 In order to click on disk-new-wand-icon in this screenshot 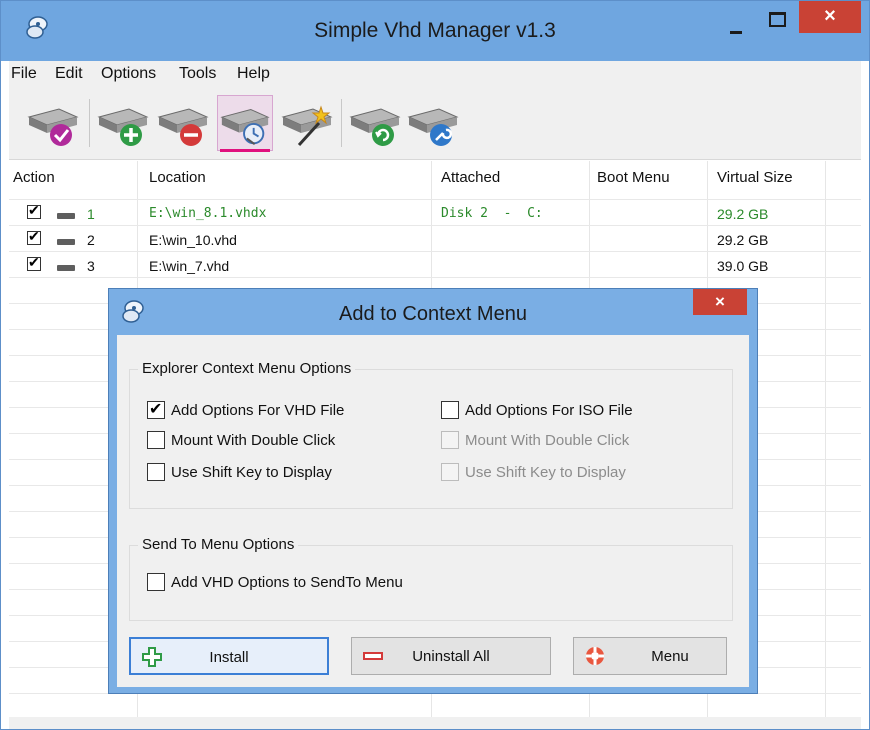, I will do `click(307, 126)`.